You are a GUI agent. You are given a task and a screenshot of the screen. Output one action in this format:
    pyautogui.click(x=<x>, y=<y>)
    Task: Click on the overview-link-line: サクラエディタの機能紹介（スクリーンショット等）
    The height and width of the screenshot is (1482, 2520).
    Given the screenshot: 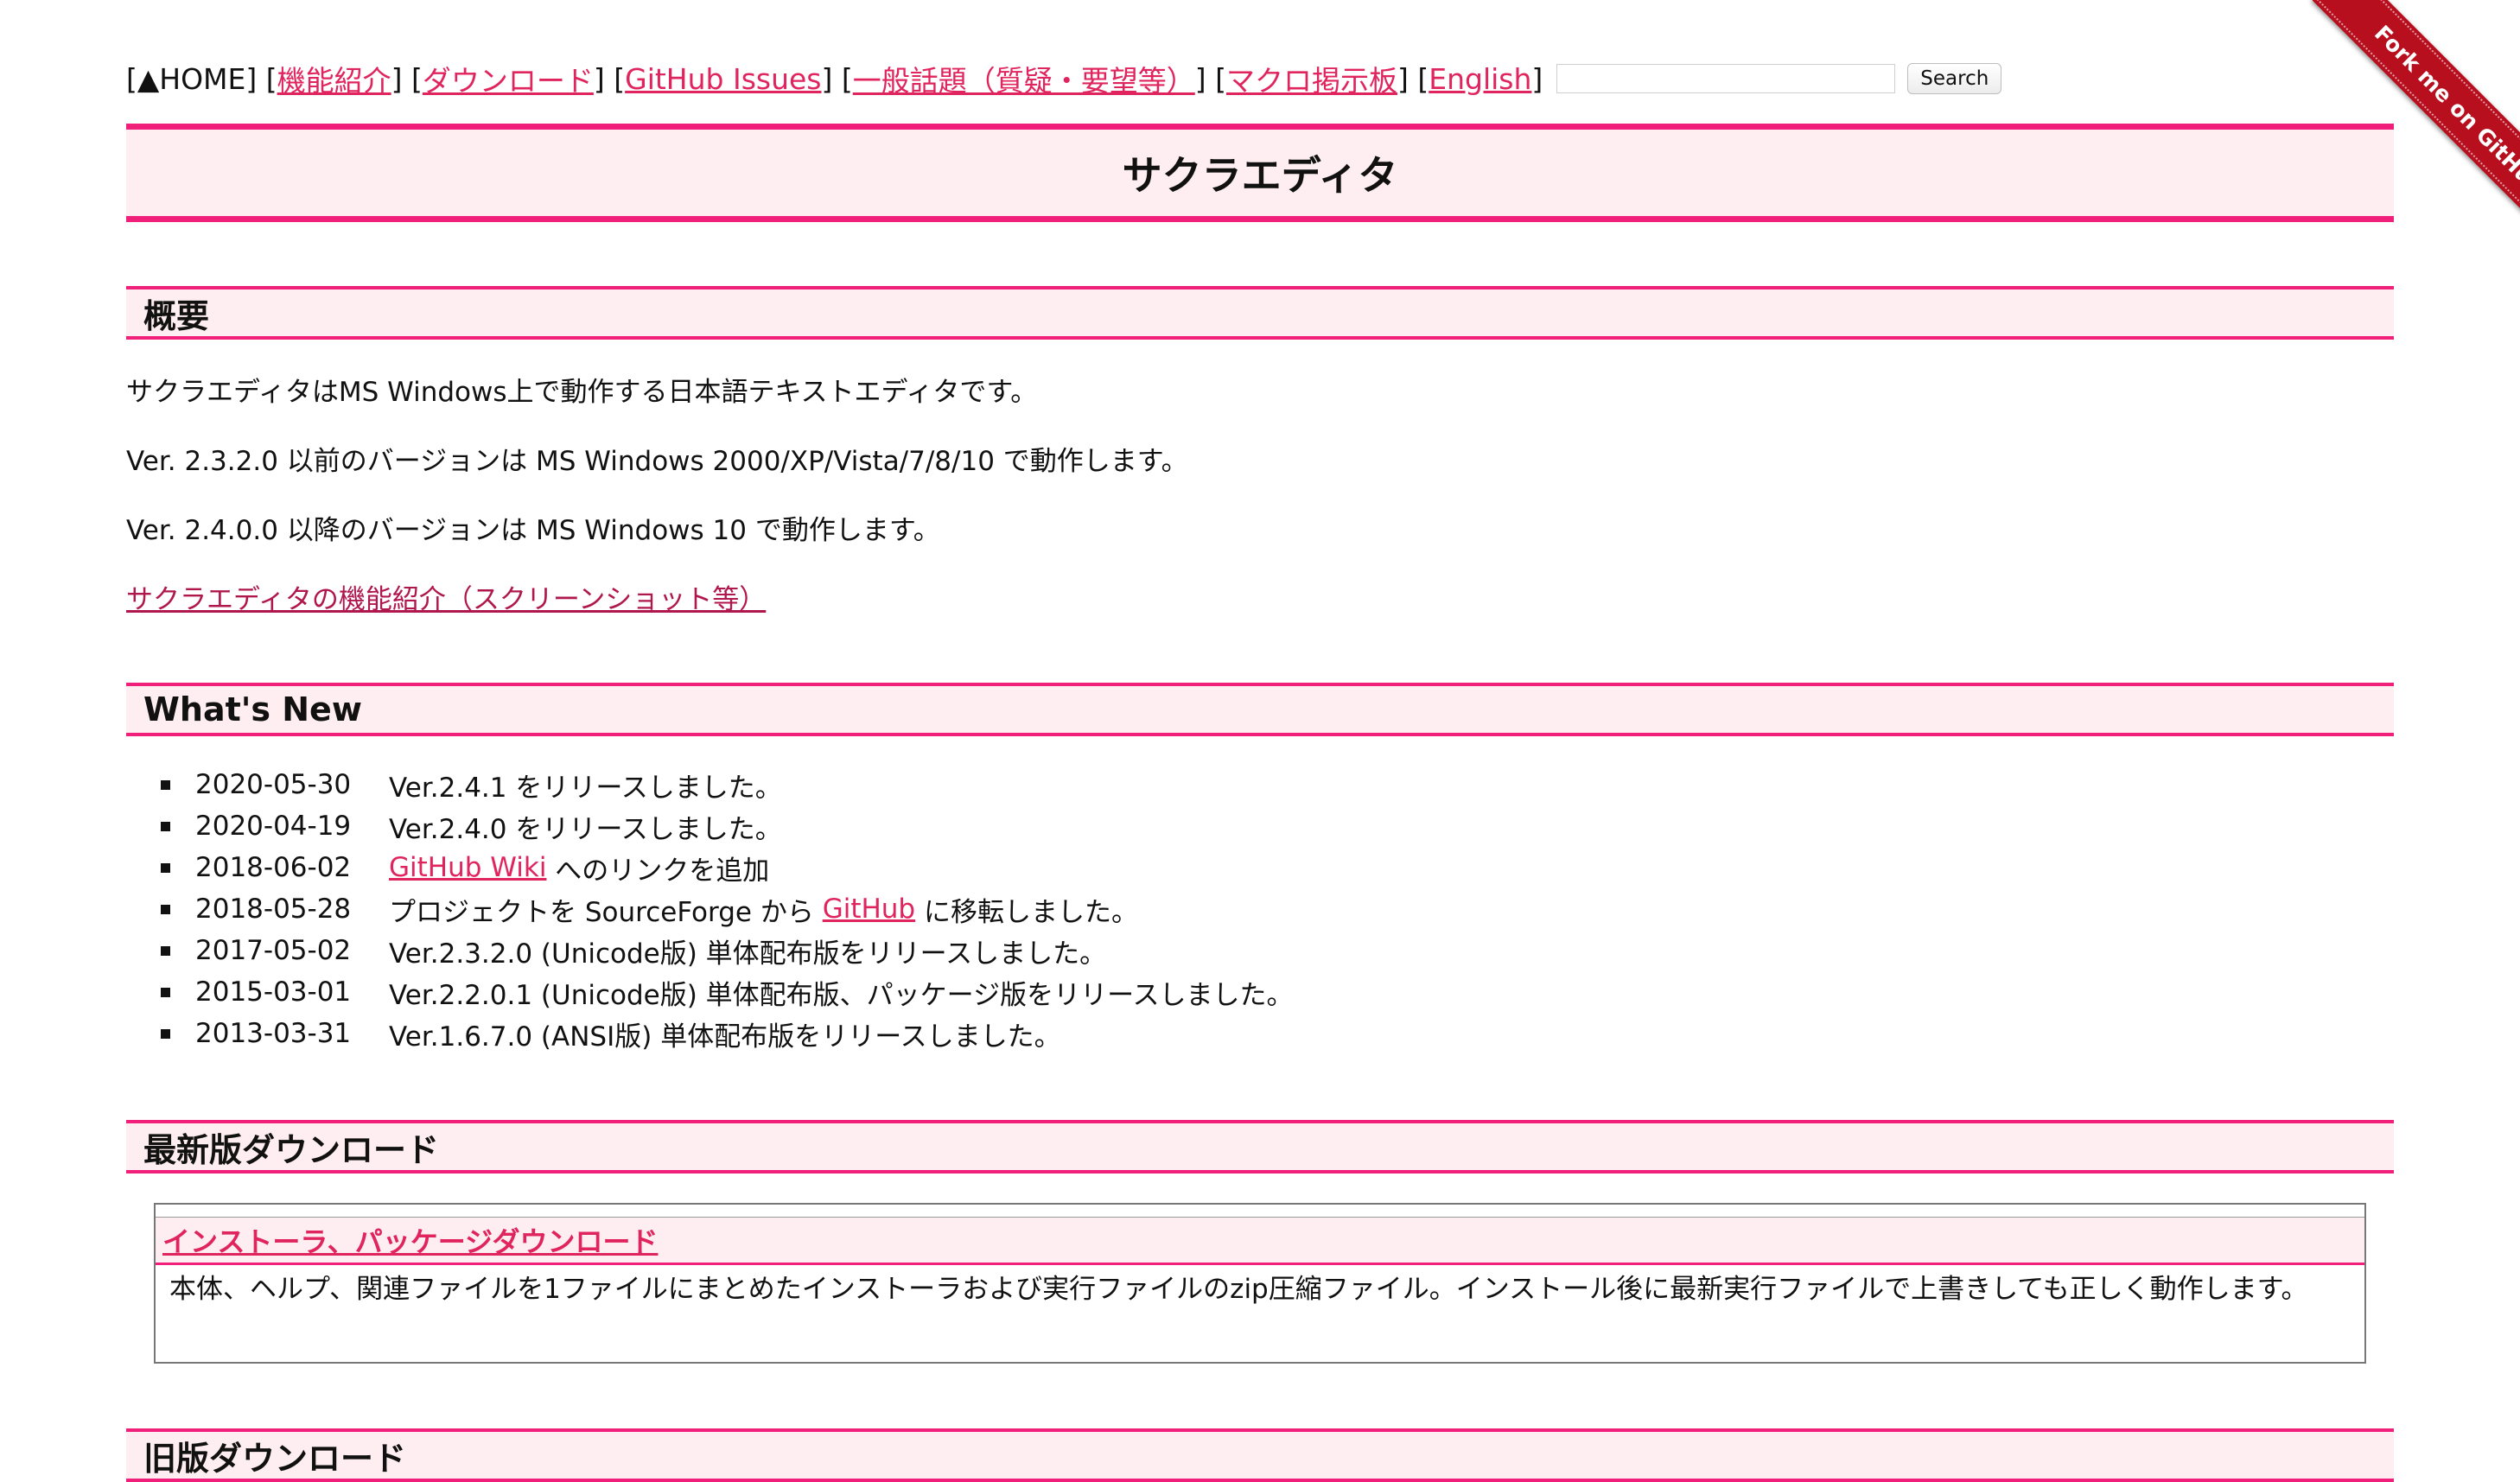 What is the action you would take?
    pyautogui.click(x=446, y=597)
    